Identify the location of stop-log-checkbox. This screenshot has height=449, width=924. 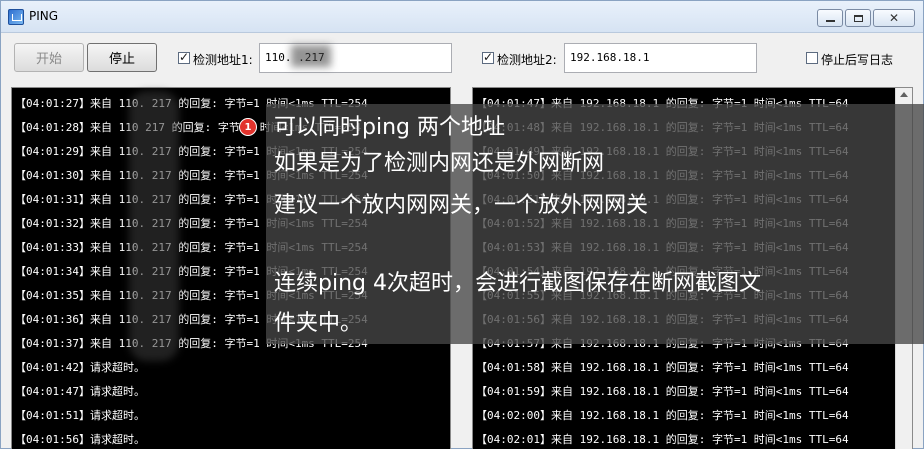
(812, 58).